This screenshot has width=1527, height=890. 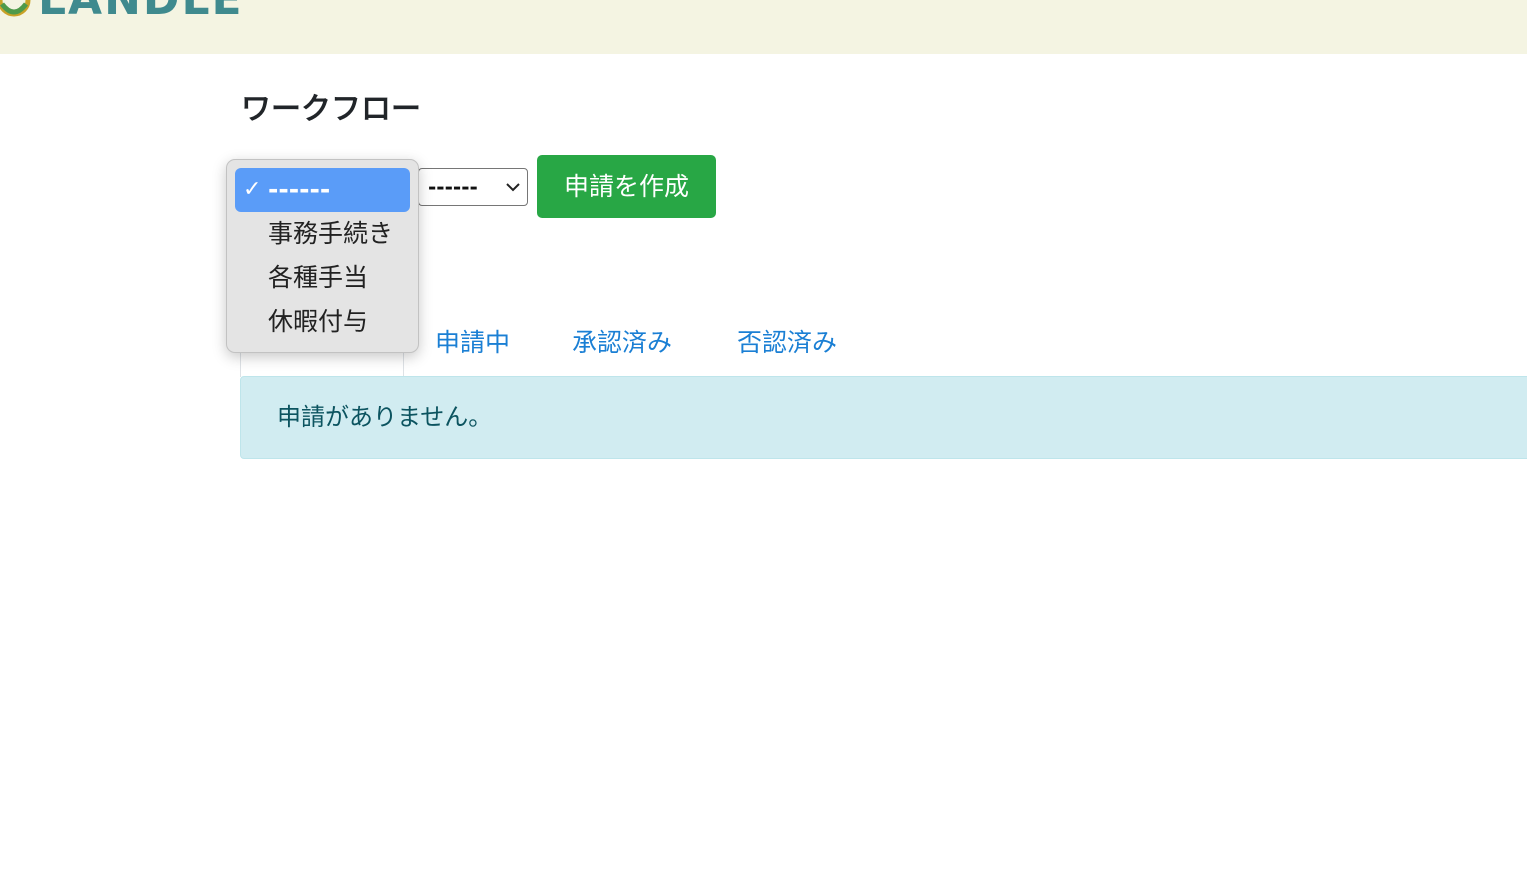 I want to click on dropdown-option-allowances: 各種手当, so click(x=322, y=278).